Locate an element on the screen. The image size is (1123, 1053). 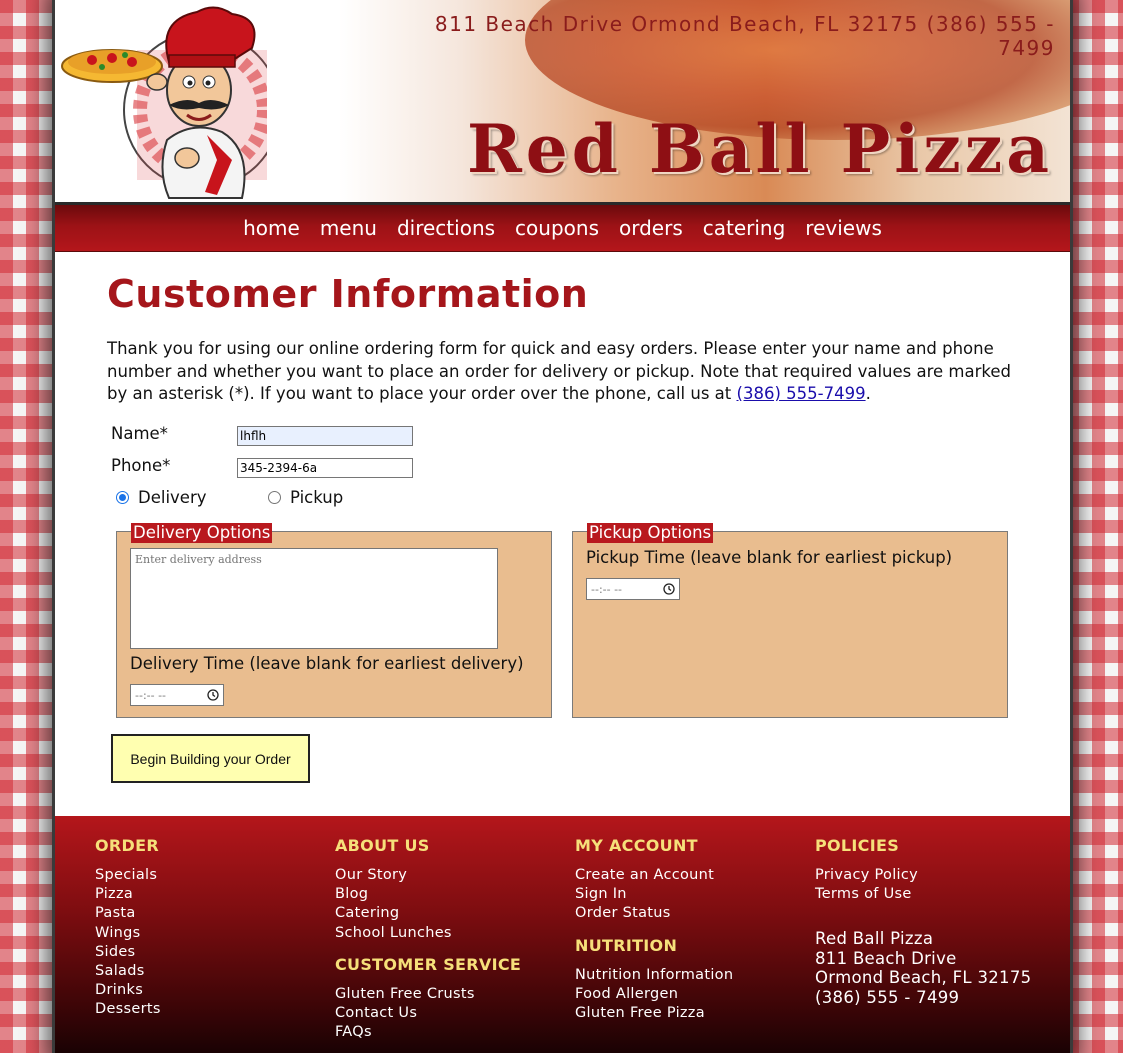
pickup-radio is located at coordinates (274, 497).